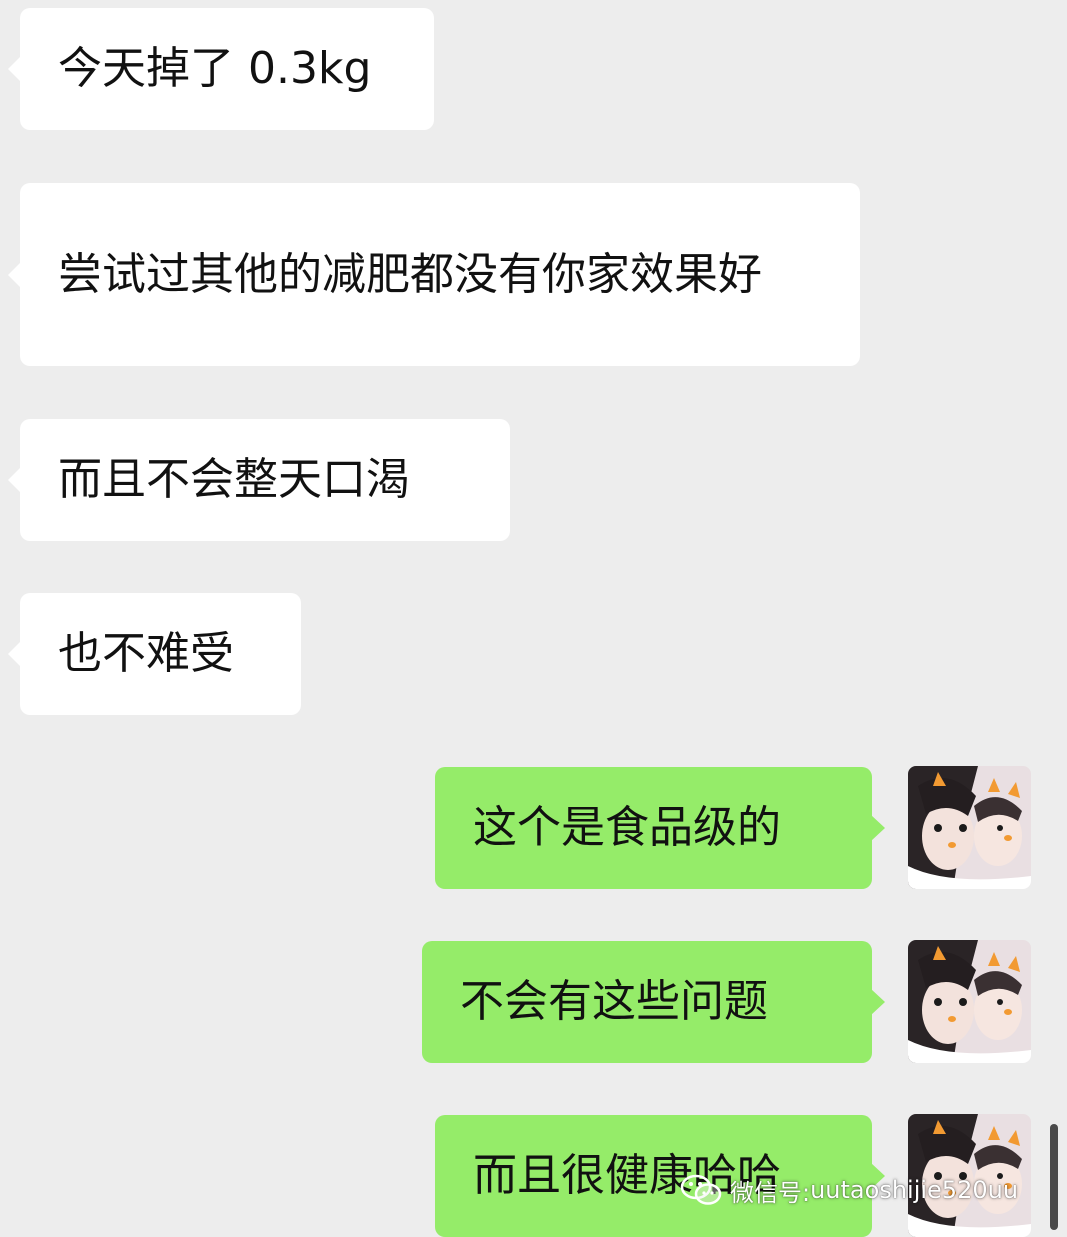 The image size is (1067, 1237). Describe the element at coordinates (215, 68) in the screenshot. I see `message-text: 今天掉了 0.3kg` at that location.